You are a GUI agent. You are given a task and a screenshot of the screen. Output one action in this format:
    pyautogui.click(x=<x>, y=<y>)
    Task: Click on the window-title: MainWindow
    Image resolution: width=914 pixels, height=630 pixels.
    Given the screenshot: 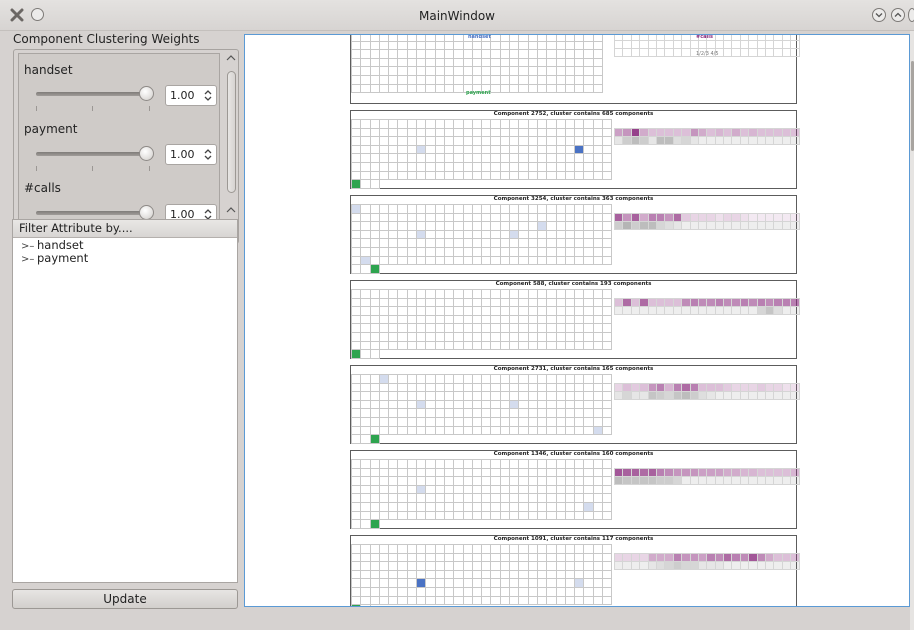 What is the action you would take?
    pyautogui.click(x=457, y=16)
    